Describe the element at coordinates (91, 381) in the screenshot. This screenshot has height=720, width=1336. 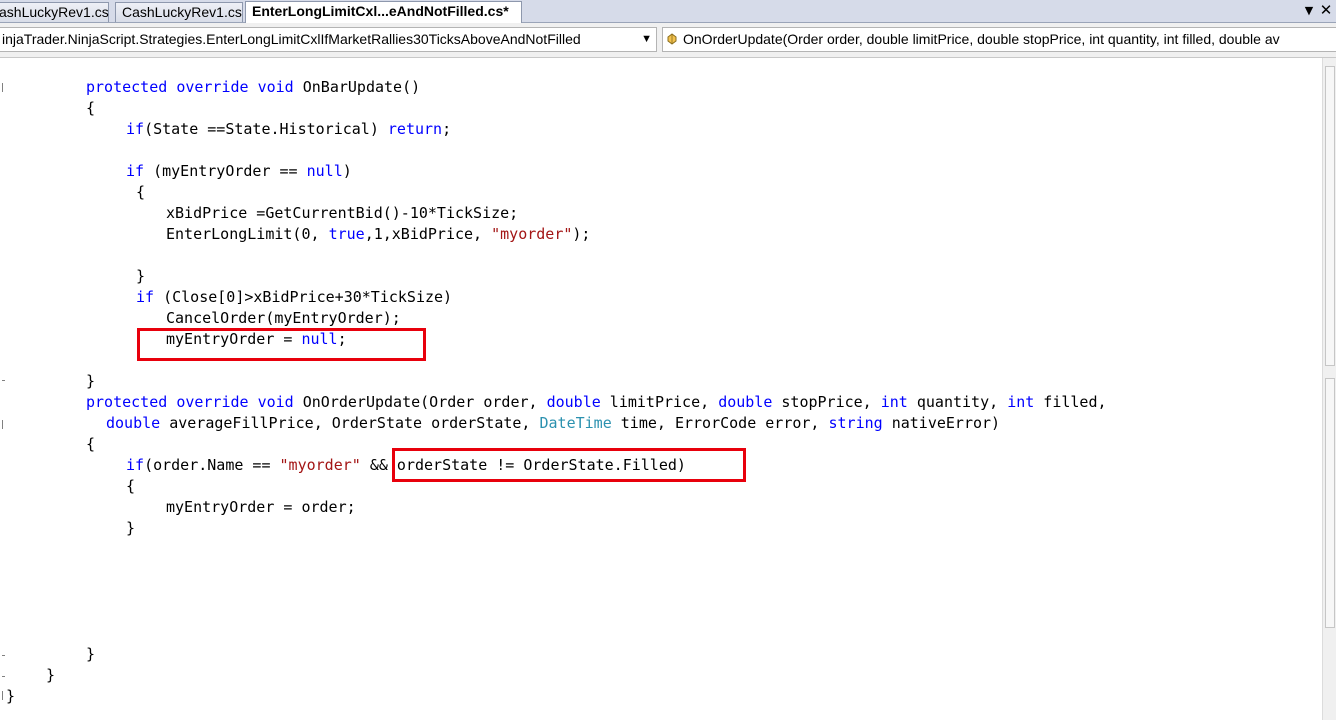
I see `code-line-15: }` at that location.